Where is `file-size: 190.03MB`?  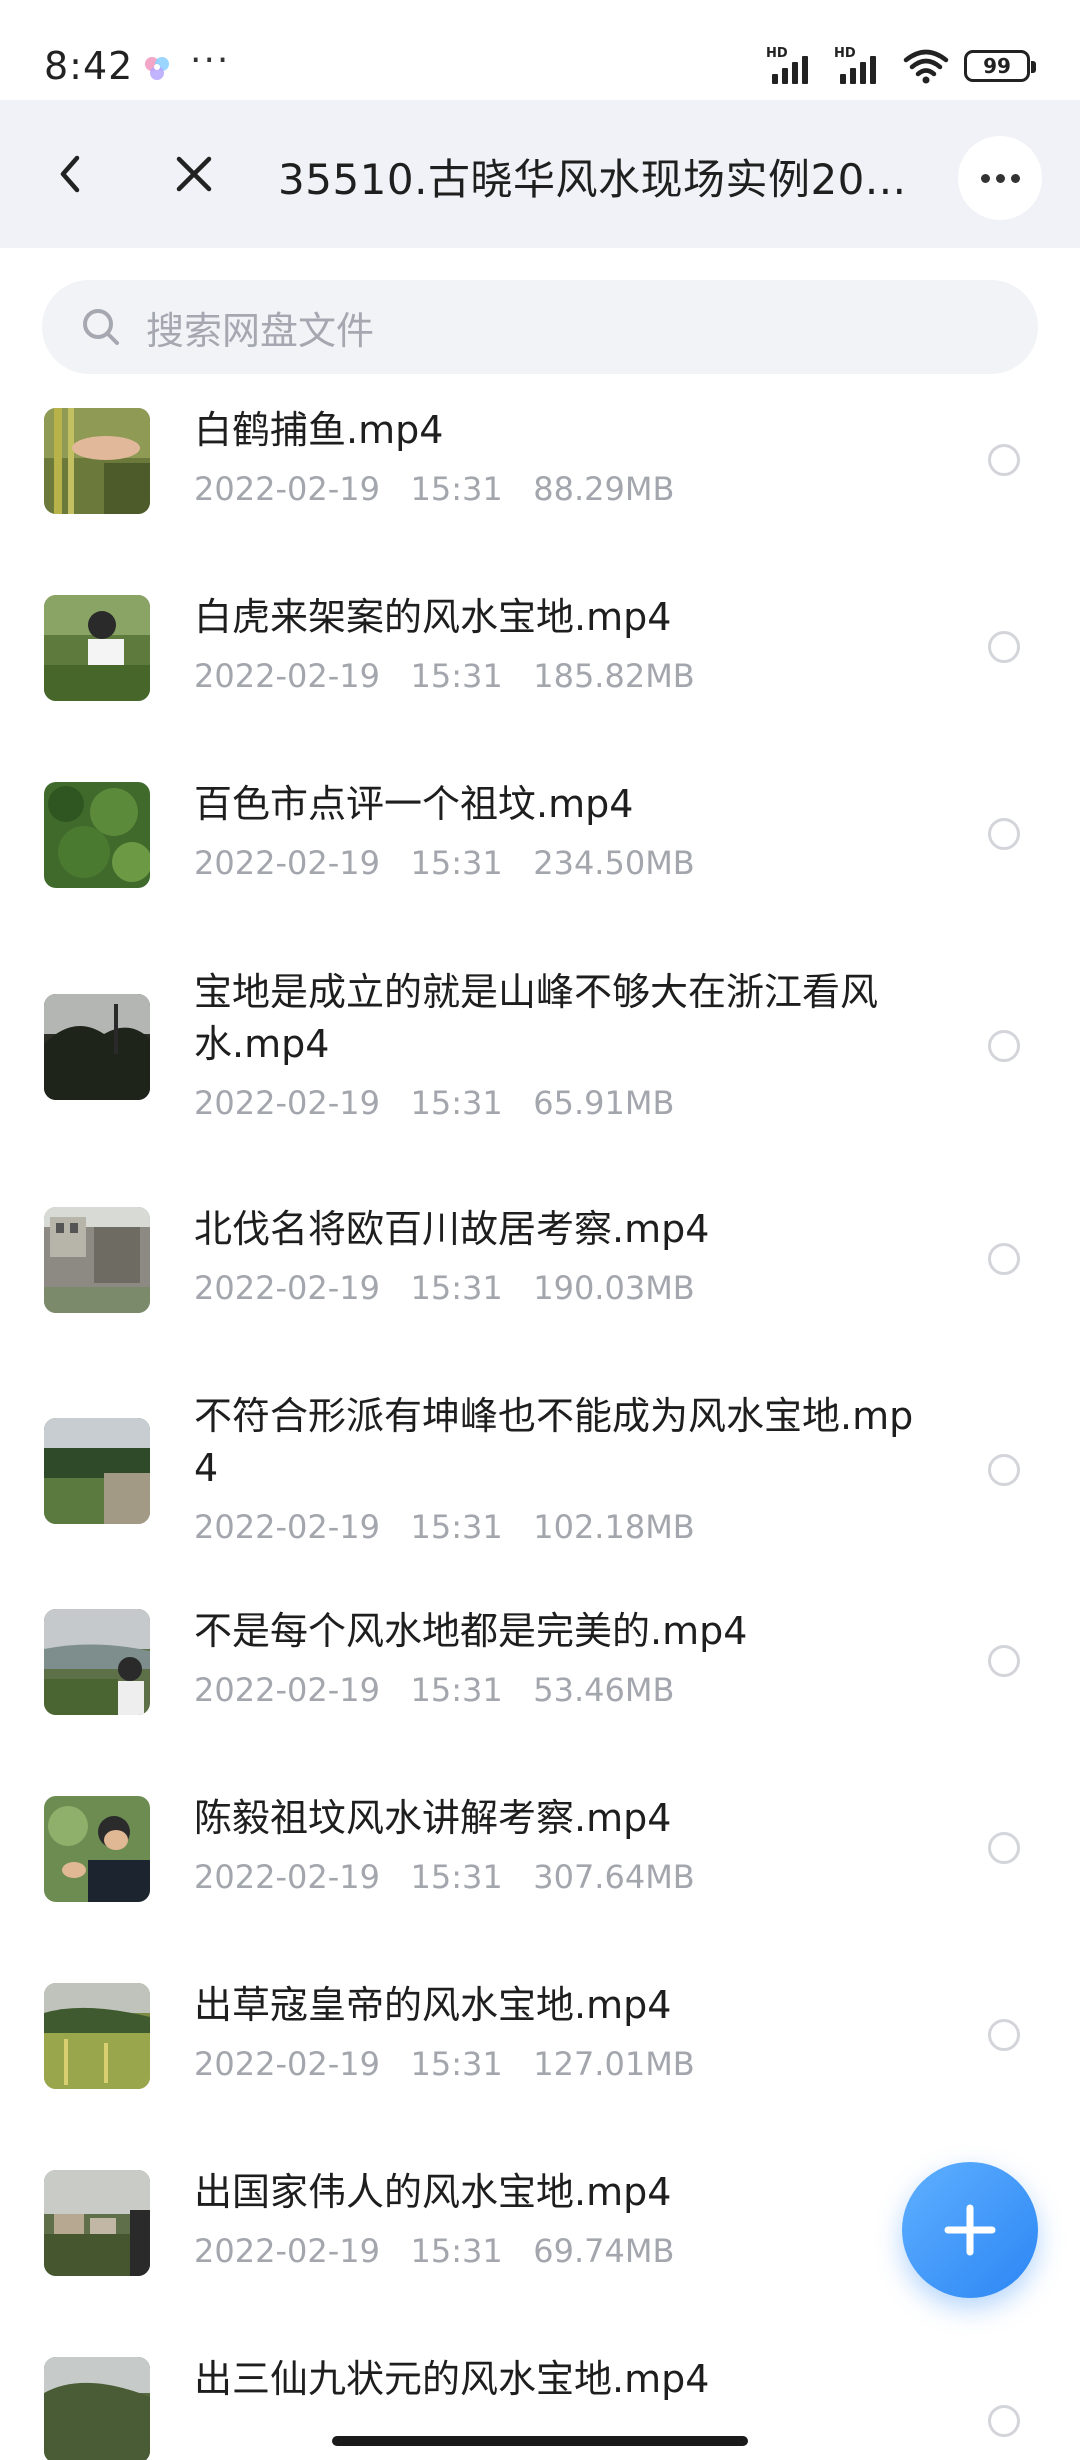 file-size: 190.03MB is located at coordinates (614, 1288).